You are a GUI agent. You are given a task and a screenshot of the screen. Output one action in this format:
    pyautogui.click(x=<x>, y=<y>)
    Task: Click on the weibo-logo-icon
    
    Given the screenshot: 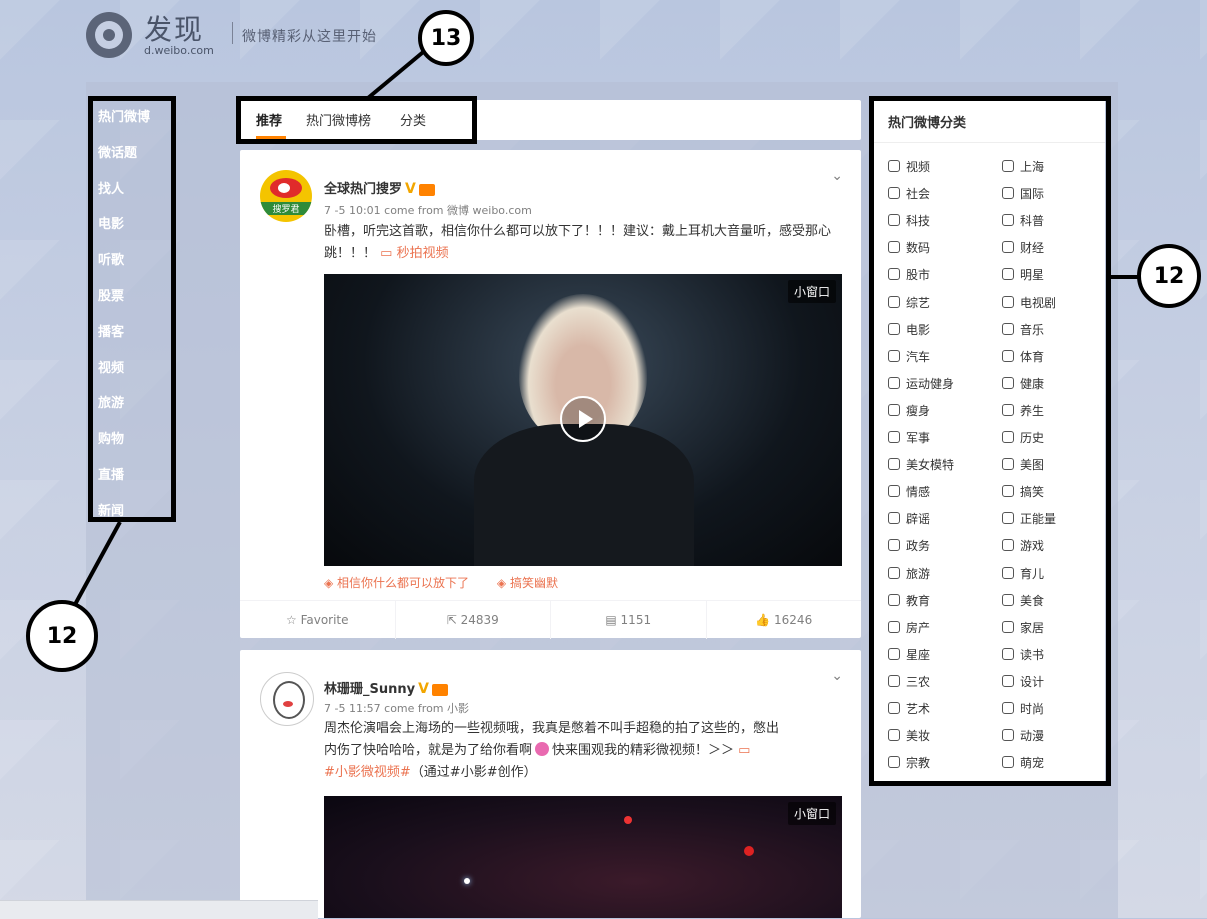 What is the action you would take?
    pyautogui.click(x=109, y=35)
    